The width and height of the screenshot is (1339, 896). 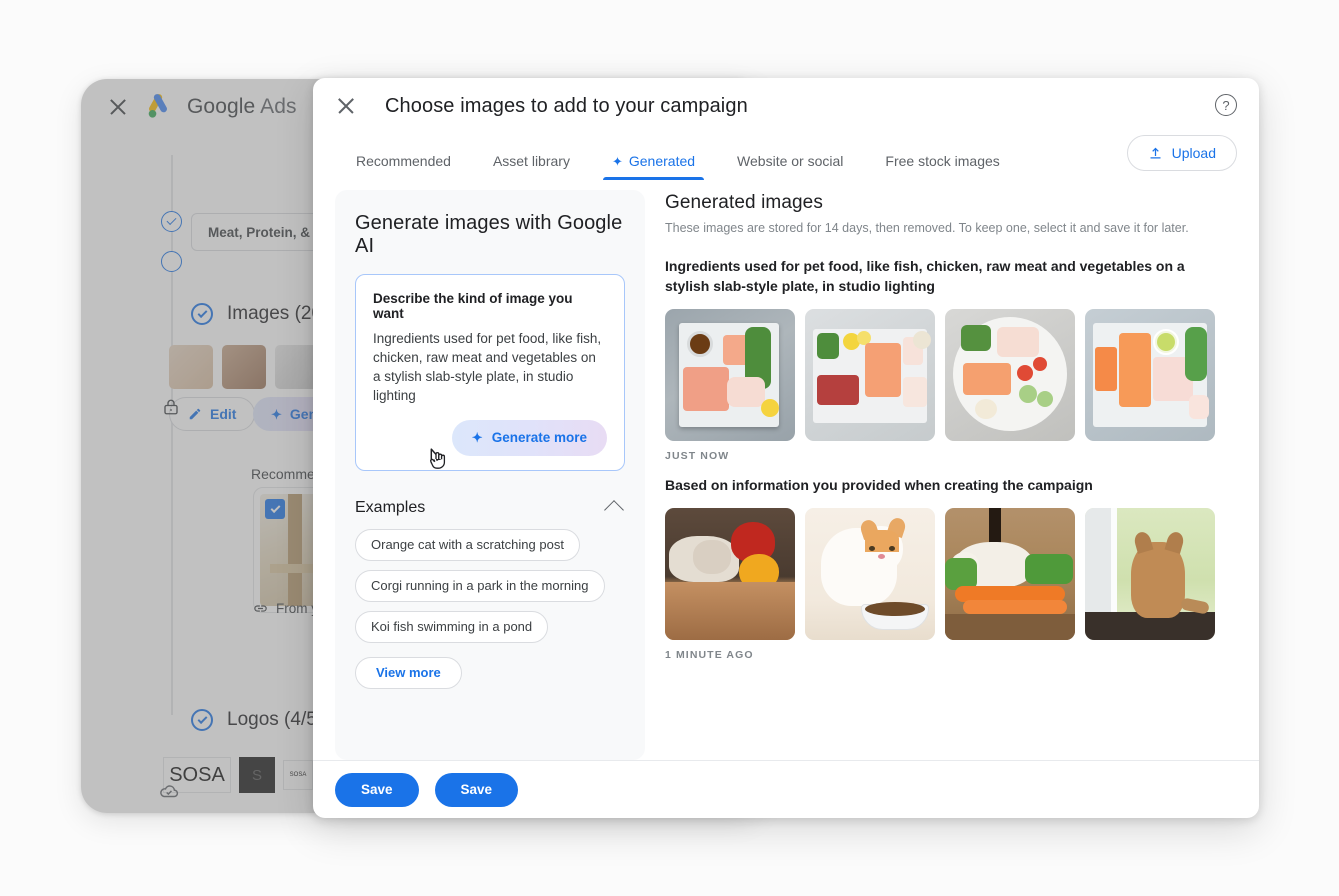 I want to click on logos-section-header: Logos (4/5), so click(x=257, y=720).